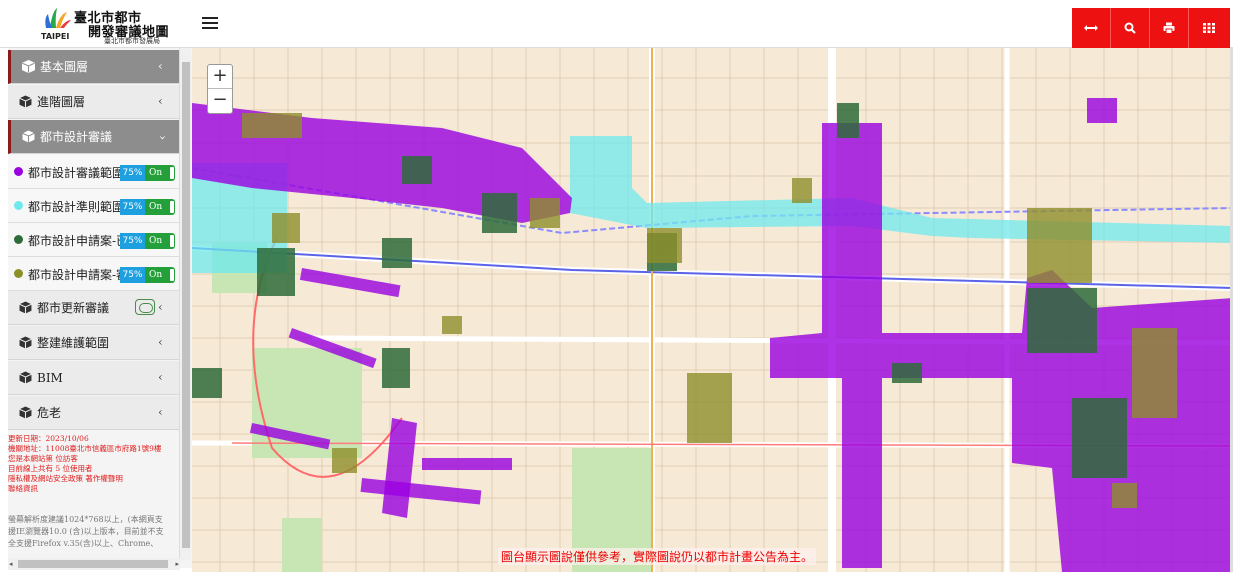 This screenshot has width=1233, height=572. Describe the element at coordinates (55, 36) in the screenshot. I see `logo-text: TAIPEI` at that location.